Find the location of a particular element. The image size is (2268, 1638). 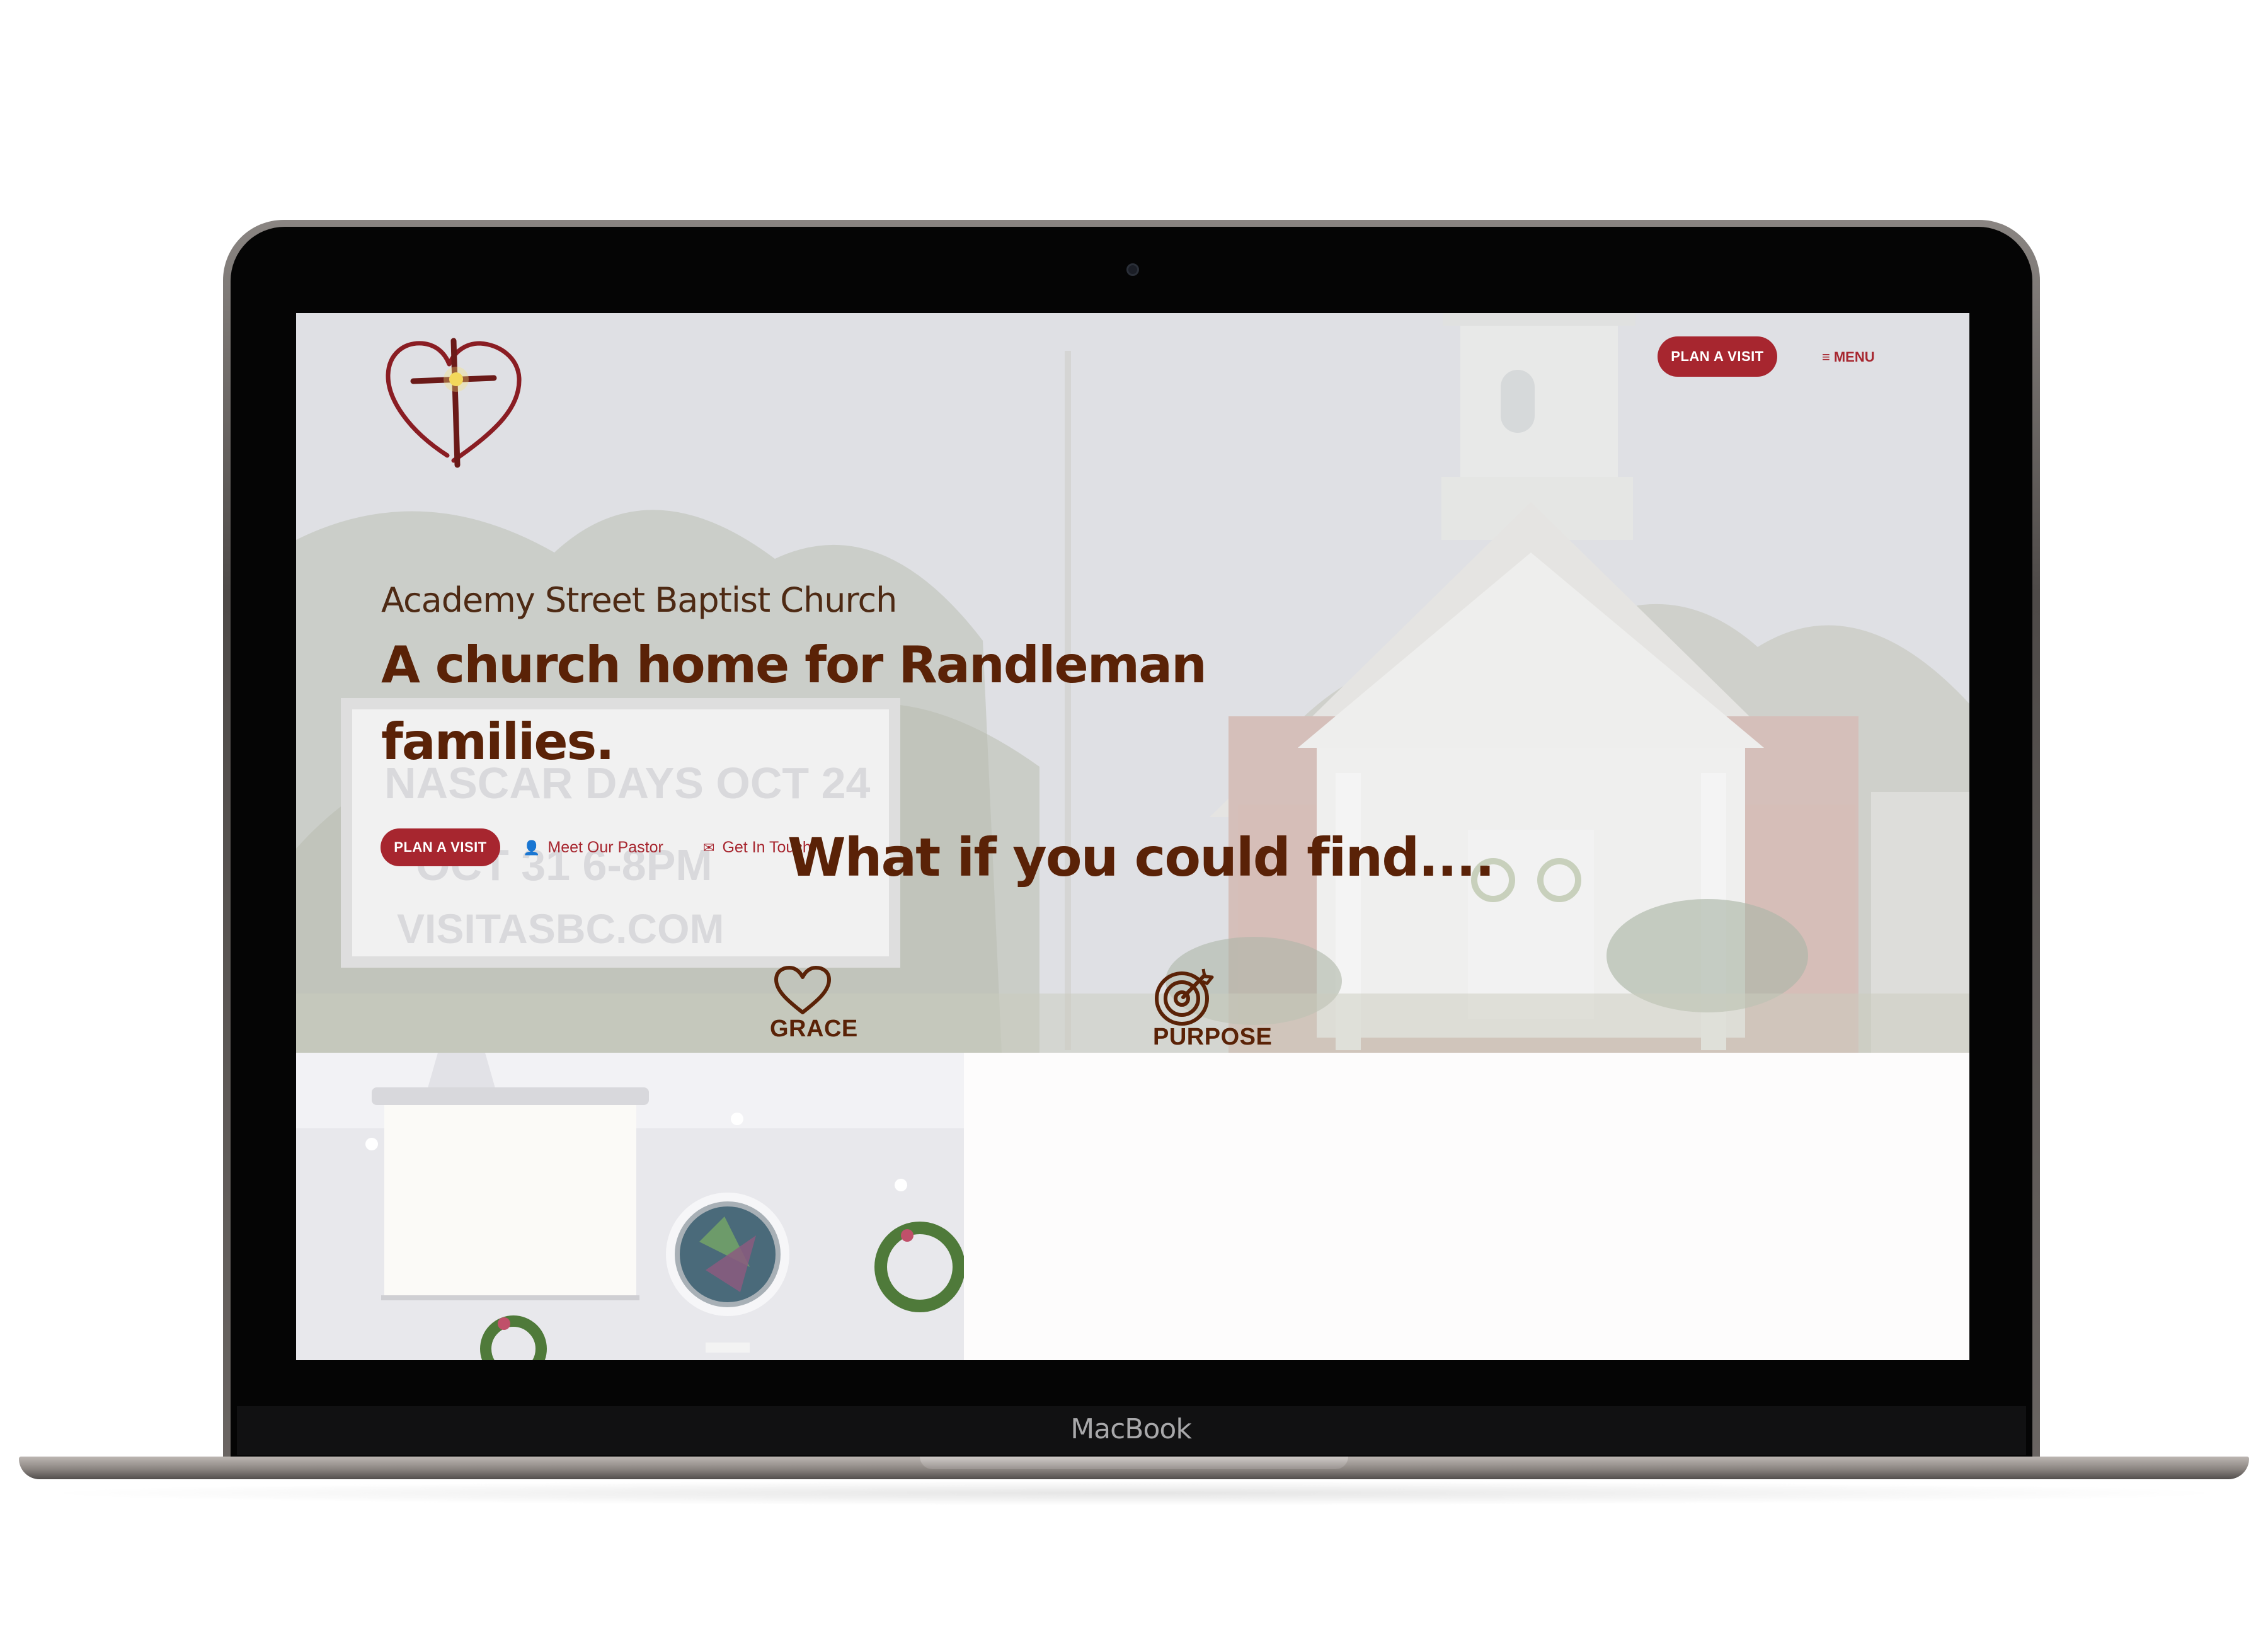

macbook-brand-label: MacBook is located at coordinates (1131, 1429).